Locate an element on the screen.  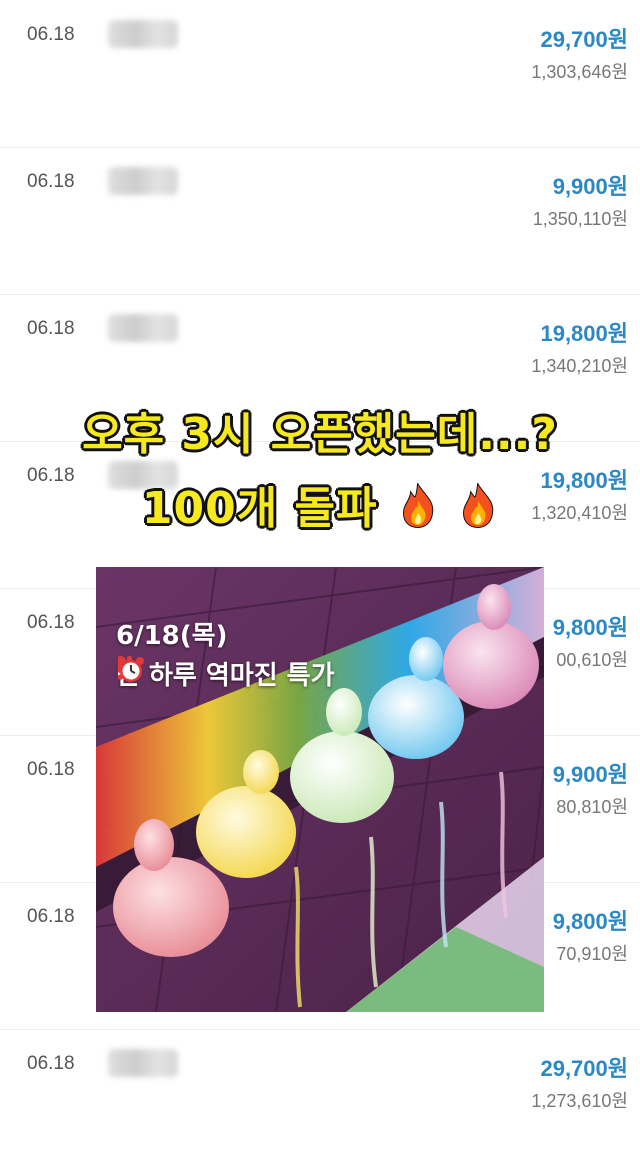
list-item: 06.18 29,700원 1,273,610원 is located at coordinates (320, 1102).